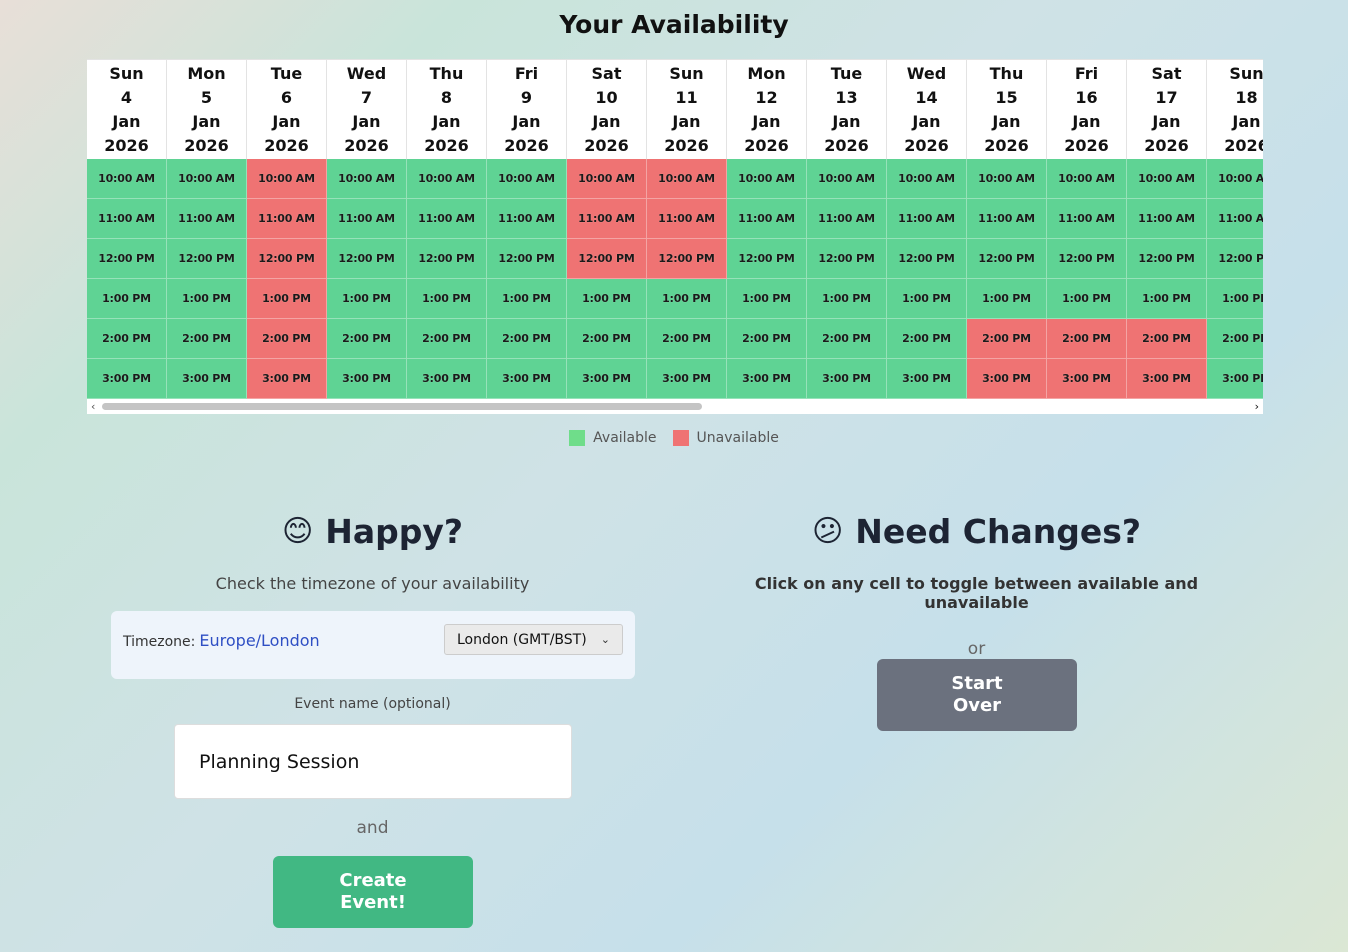 The width and height of the screenshot is (1348, 952). I want to click on horizontal-scrollbar: ‹ ›, so click(675, 406).